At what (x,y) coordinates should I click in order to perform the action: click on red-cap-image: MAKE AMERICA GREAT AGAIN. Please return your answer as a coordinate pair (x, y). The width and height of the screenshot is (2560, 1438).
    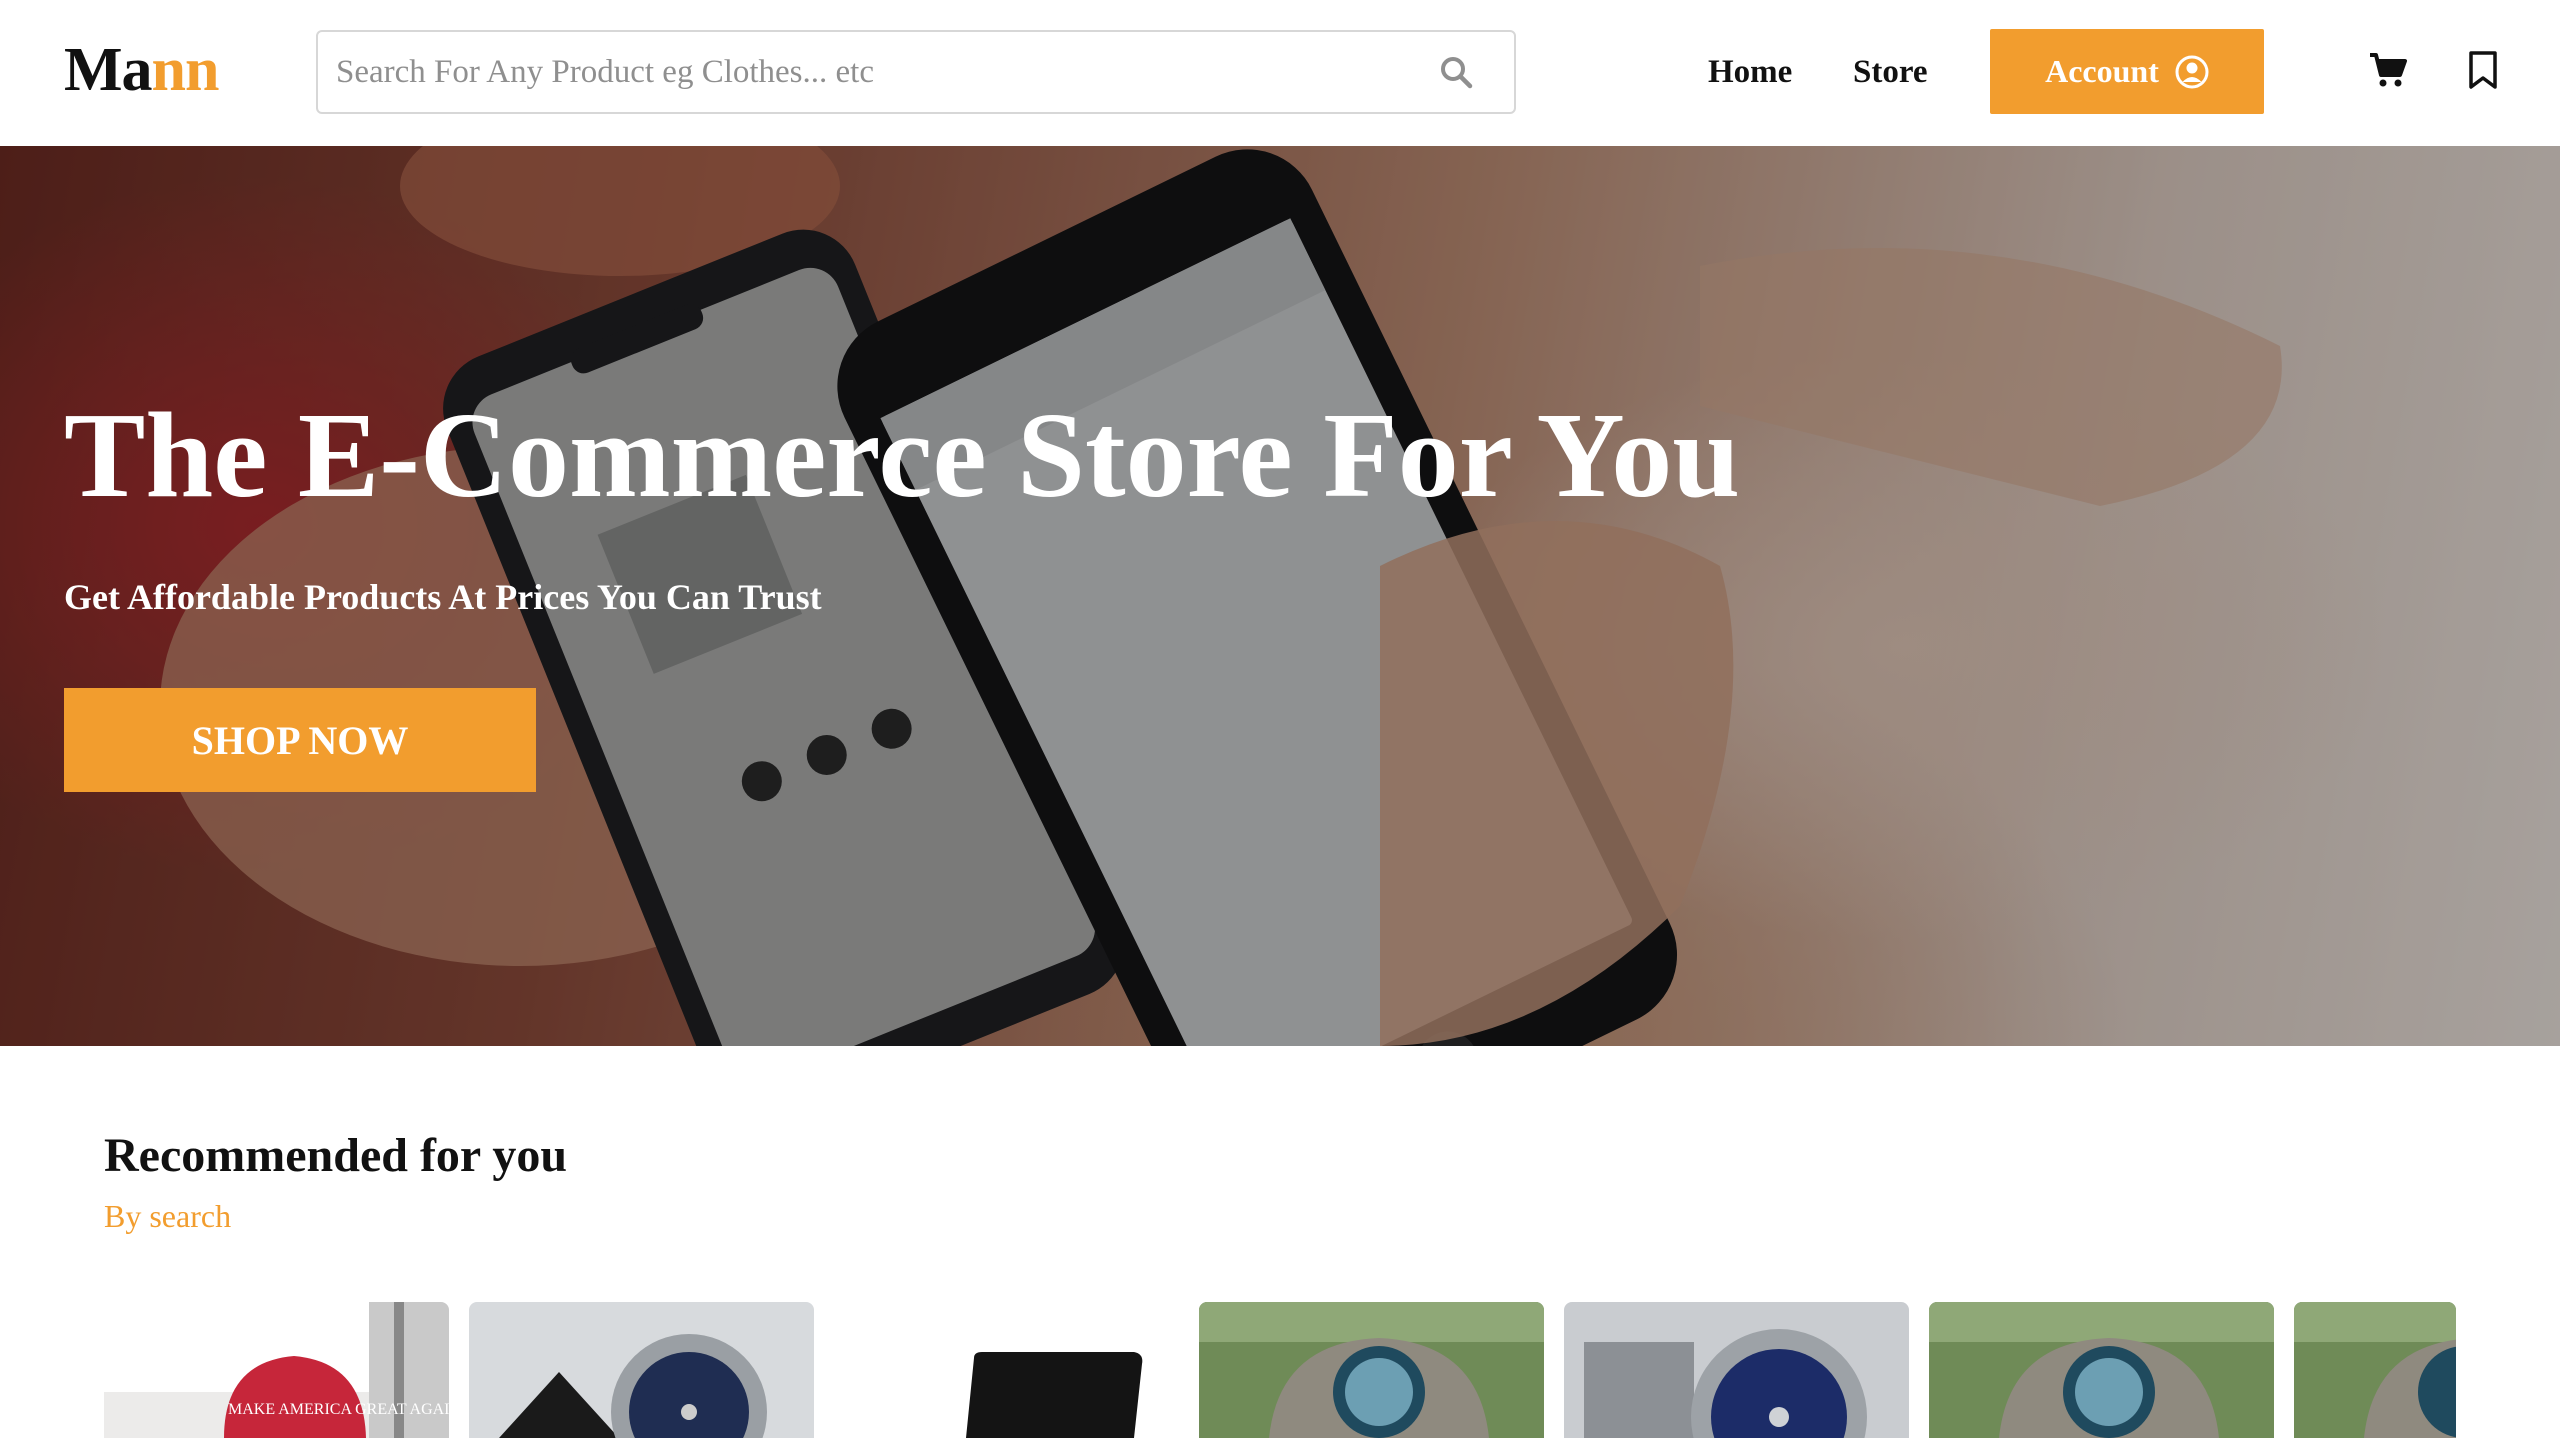
    Looking at the image, I should click on (276, 1370).